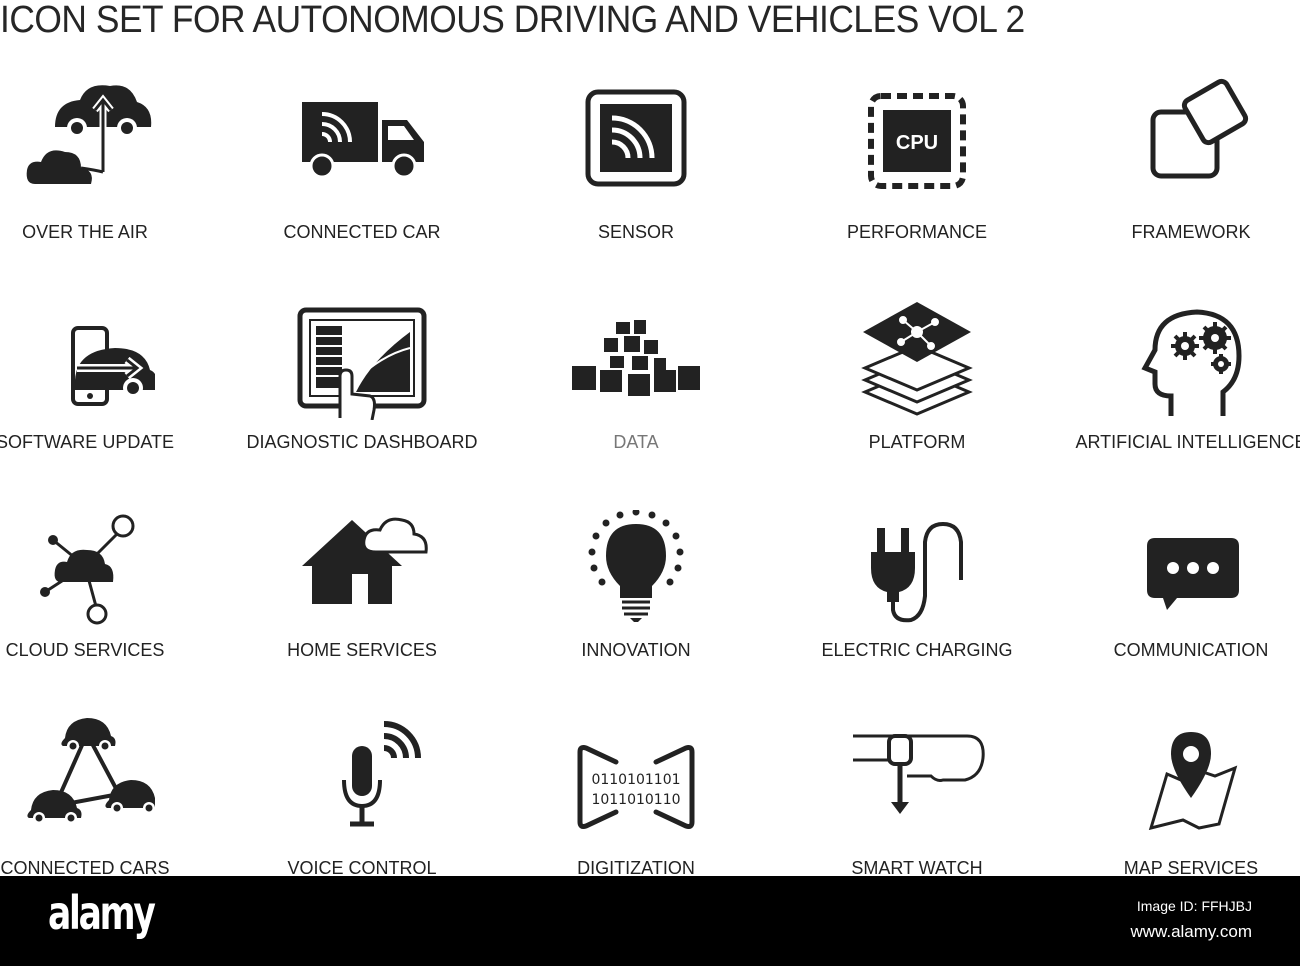 The image size is (1300, 966). I want to click on alamy-logo: alamy, so click(102, 913).